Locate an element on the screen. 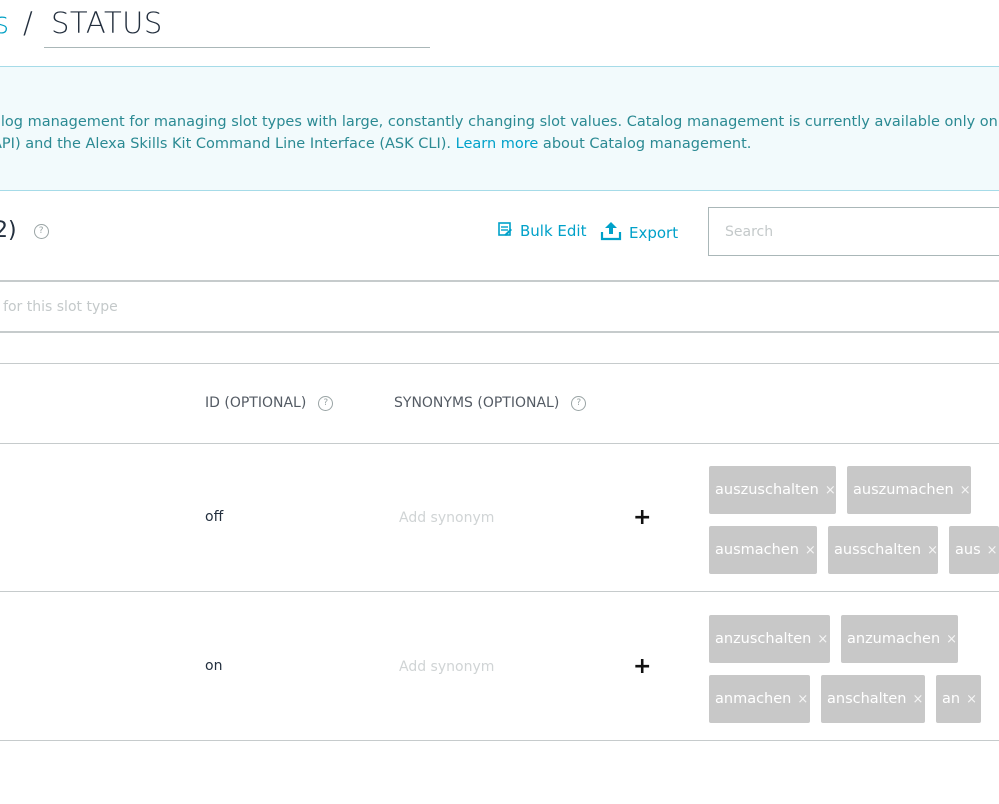  synonym-chip-label: aus is located at coordinates (968, 550).